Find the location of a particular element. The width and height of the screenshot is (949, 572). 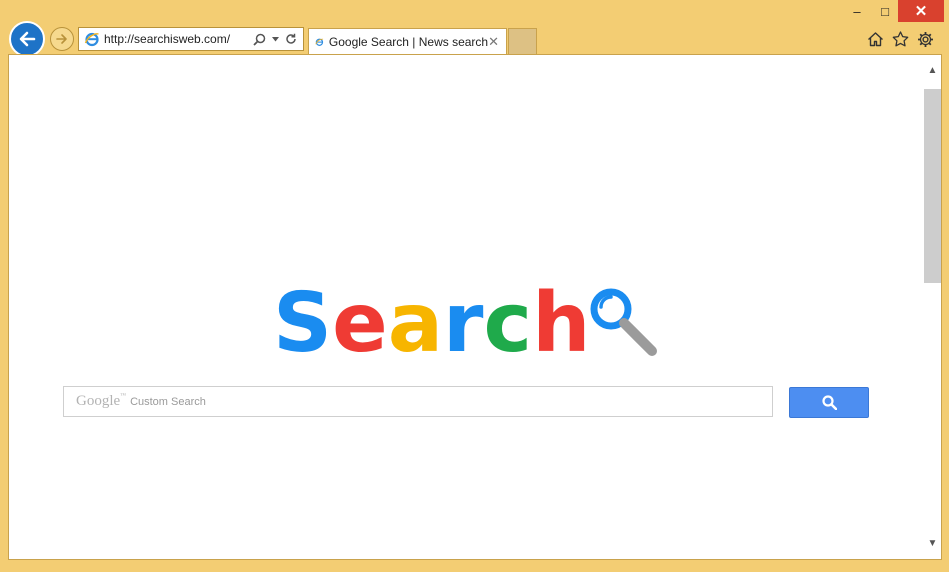

tab-close-icon: ✕ is located at coordinates (493, 42).